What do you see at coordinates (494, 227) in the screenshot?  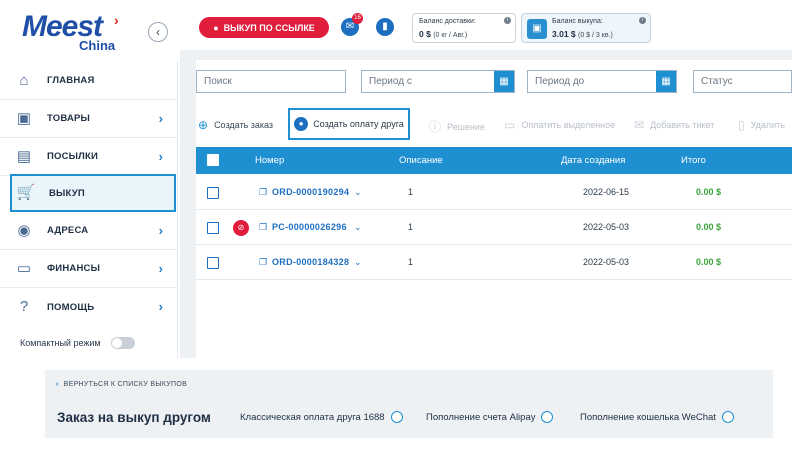 I see `table-row: ⊘ ❐ PC-00000026296 ⌄ 1 2022-05-03 0.00 $` at bounding box center [494, 227].